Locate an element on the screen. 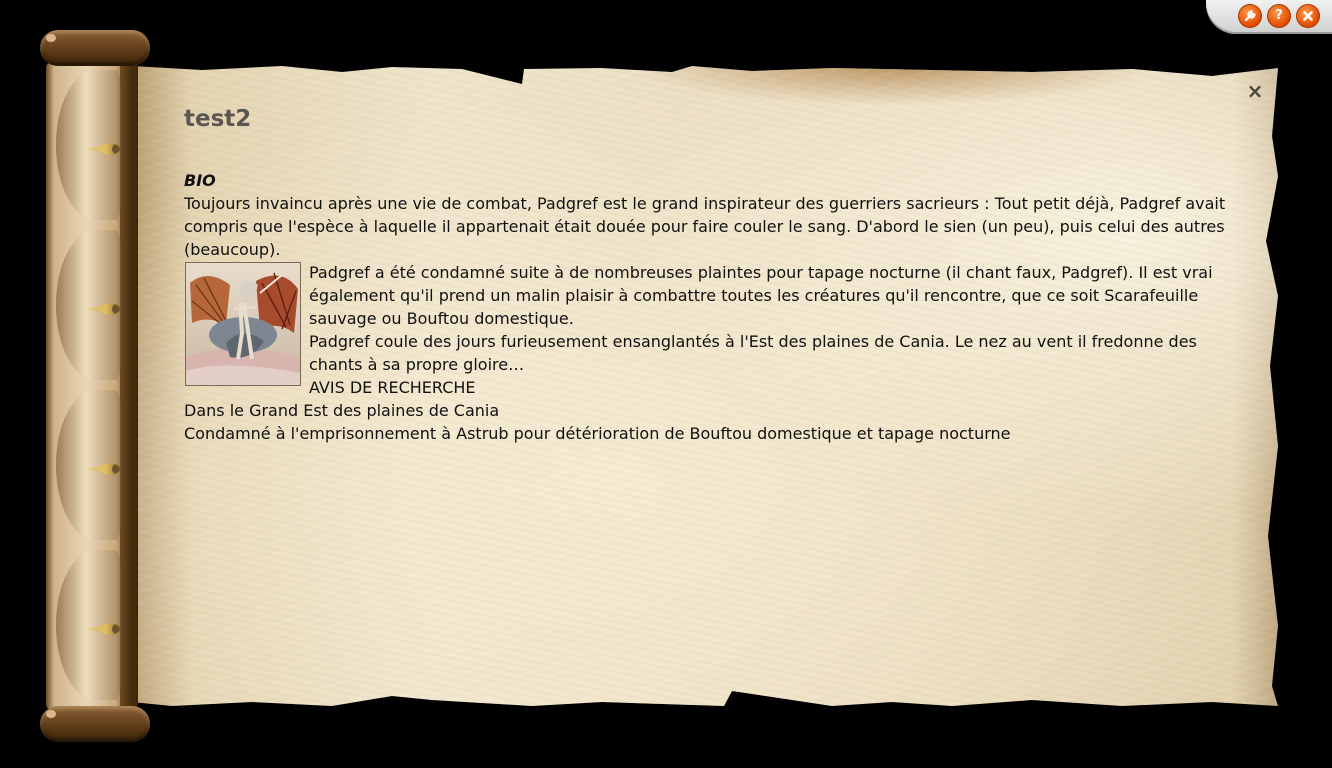 Image resolution: width=1332 pixels, height=768 pixels. help-icon: ? is located at coordinates (1279, 15).